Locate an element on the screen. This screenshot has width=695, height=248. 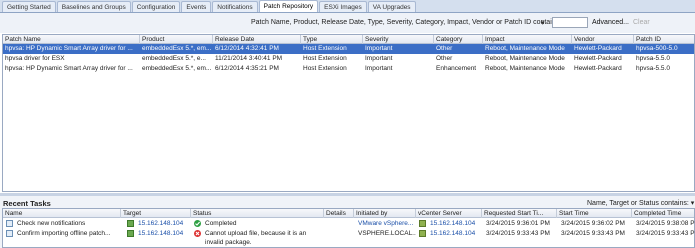
tab-baselines-and-groups: Baselines and Groups is located at coordinates (93, 6).